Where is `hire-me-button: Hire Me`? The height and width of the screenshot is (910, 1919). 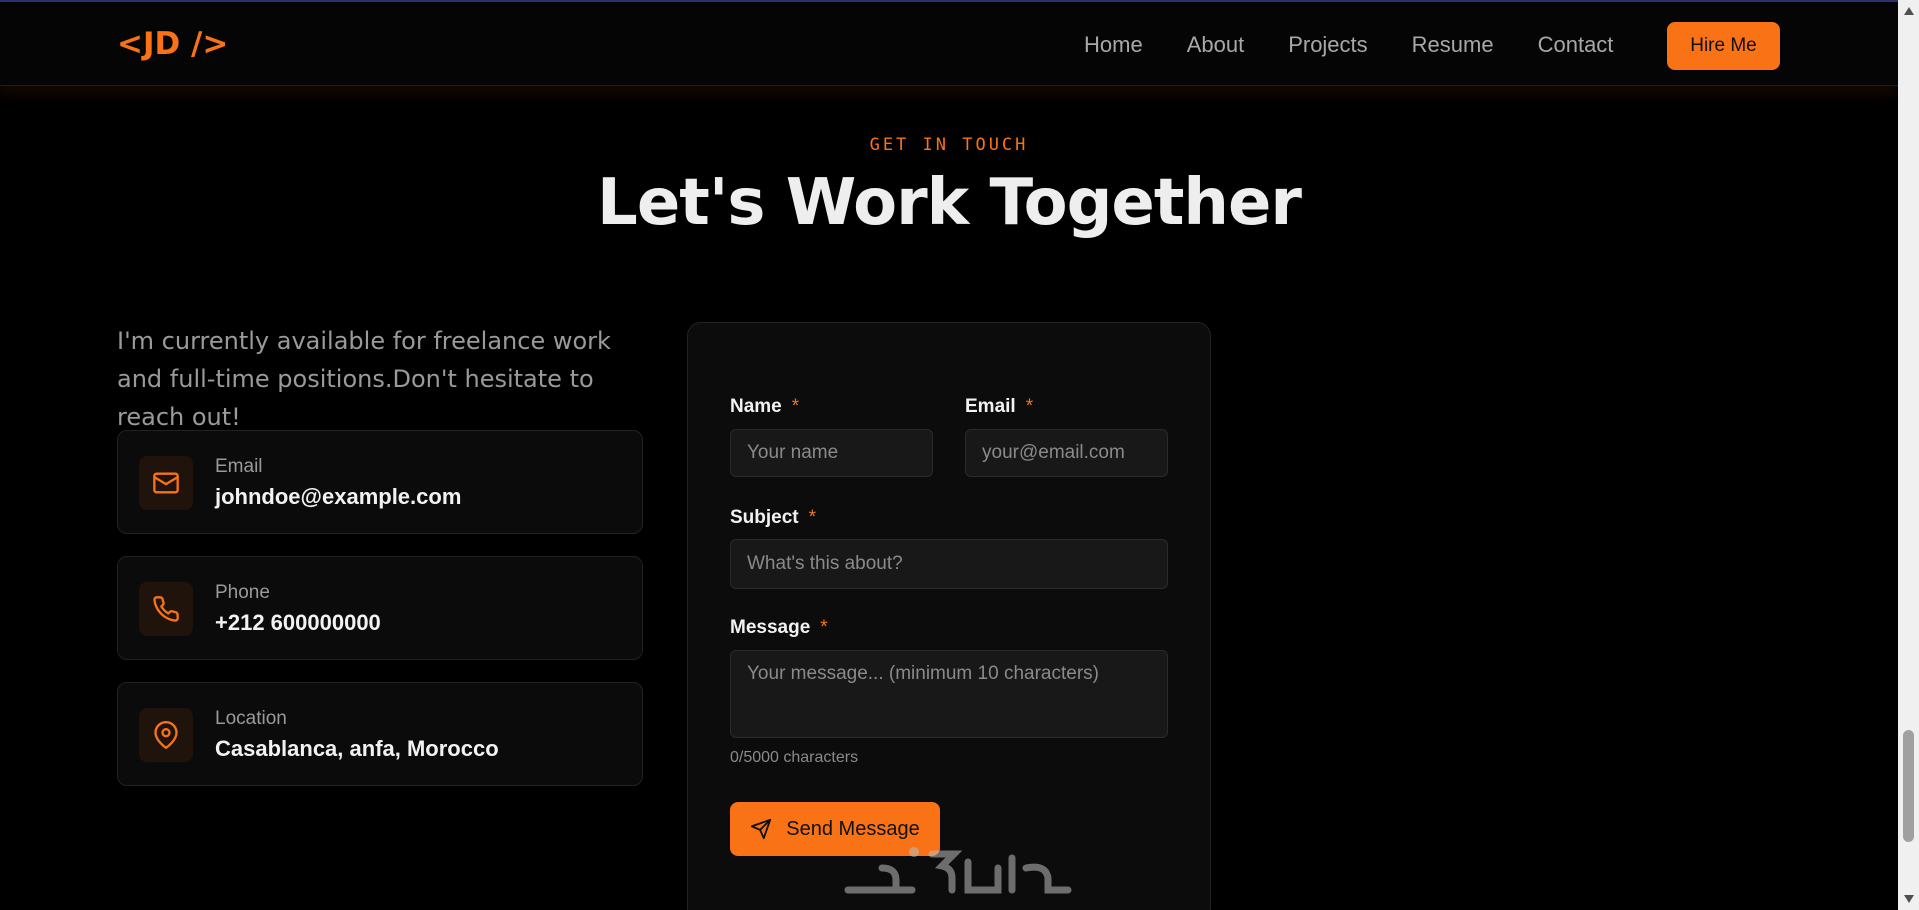
hire-me-button: Hire Me is located at coordinates (1723, 46).